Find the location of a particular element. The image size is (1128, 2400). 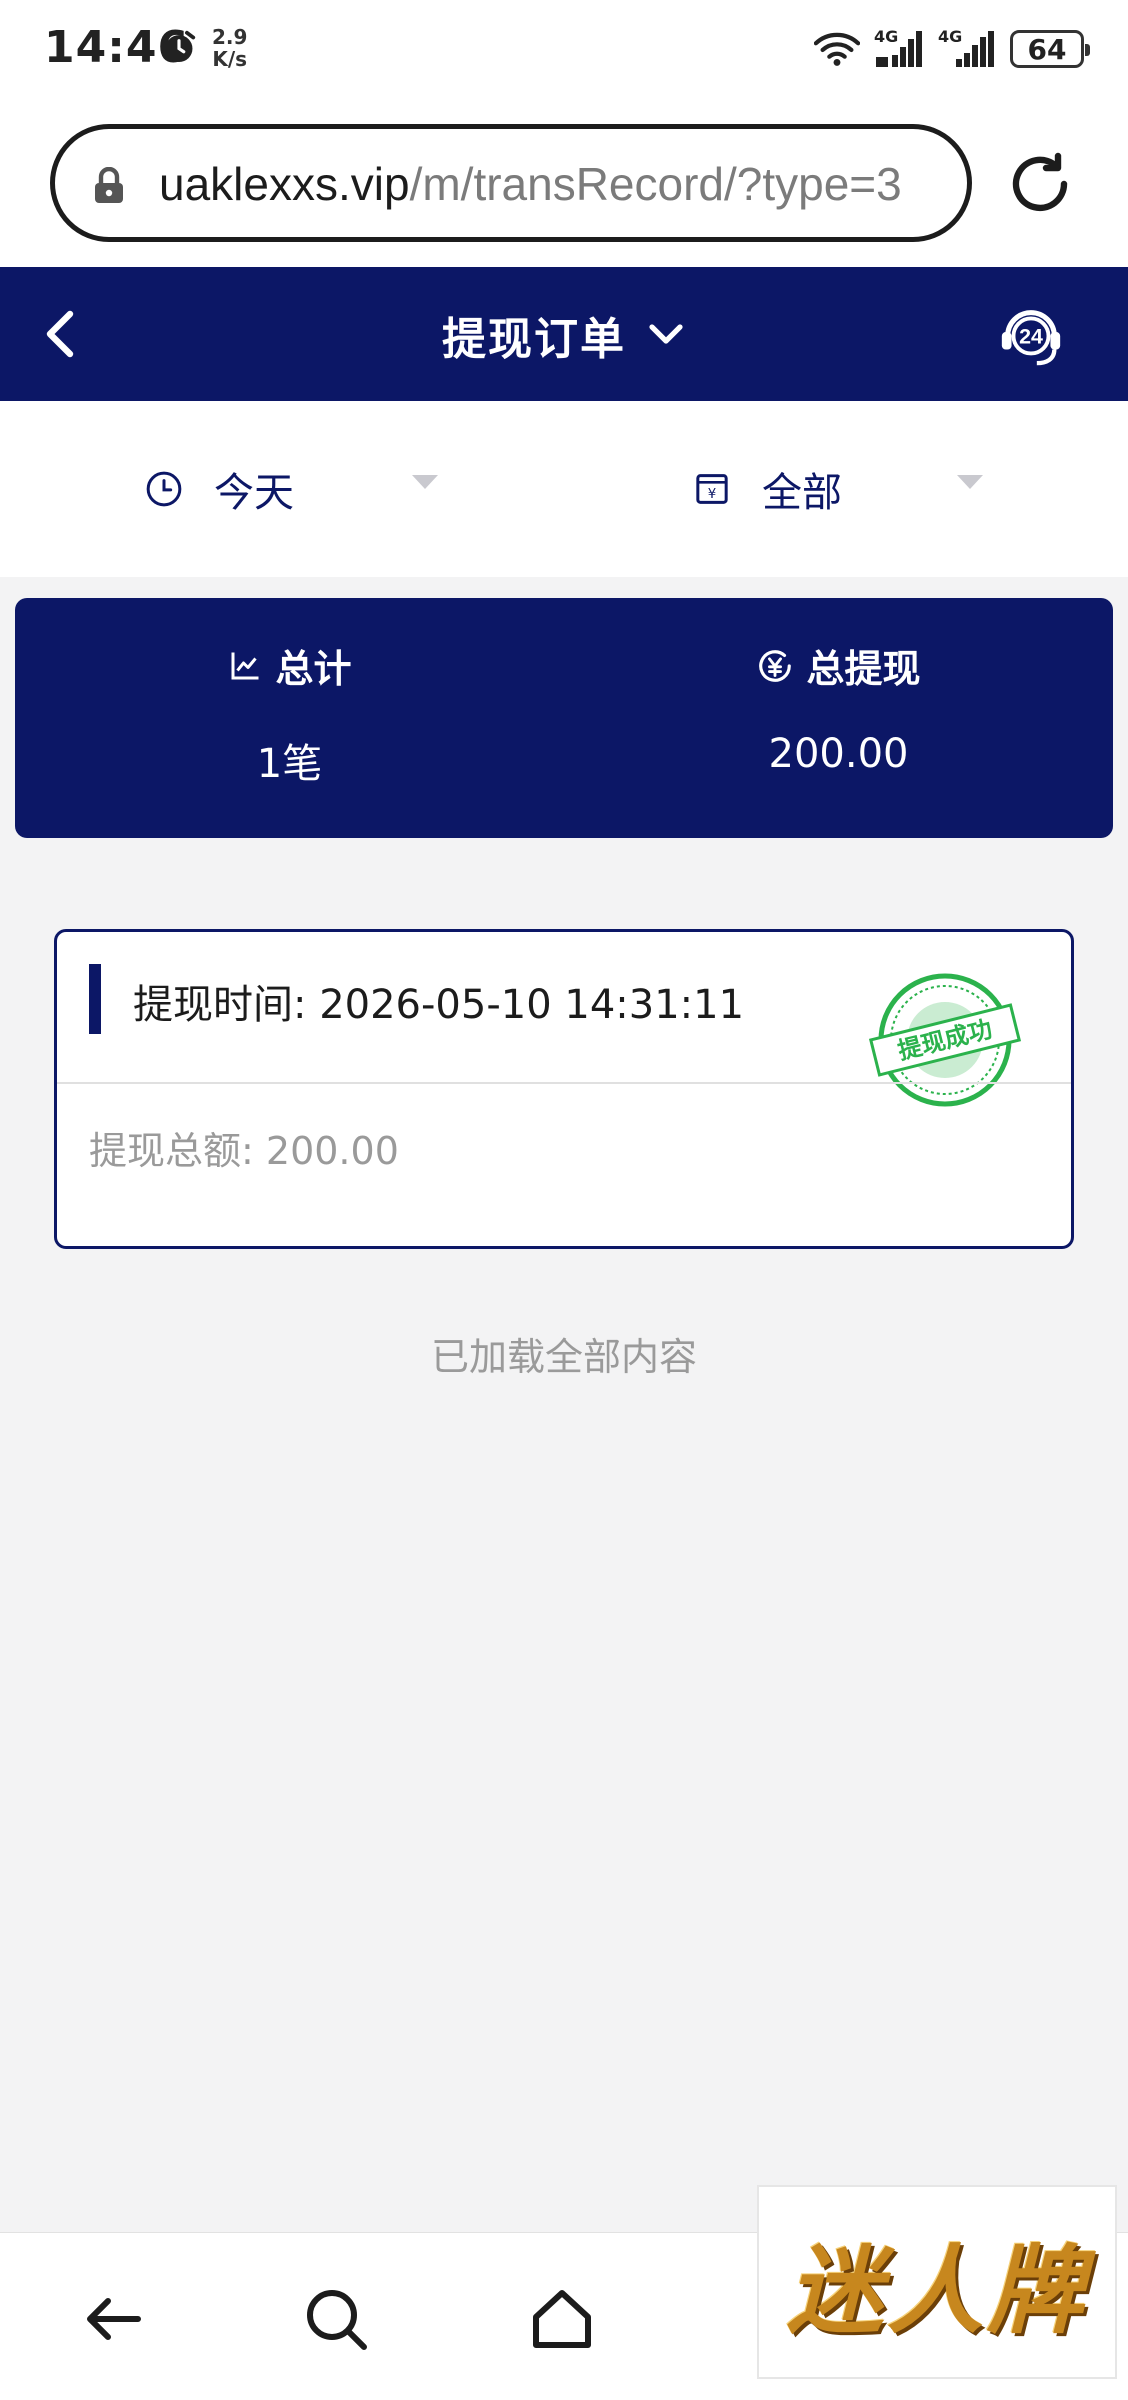

success-stamp-icon: 提现成功 is located at coordinates (945, 1040).